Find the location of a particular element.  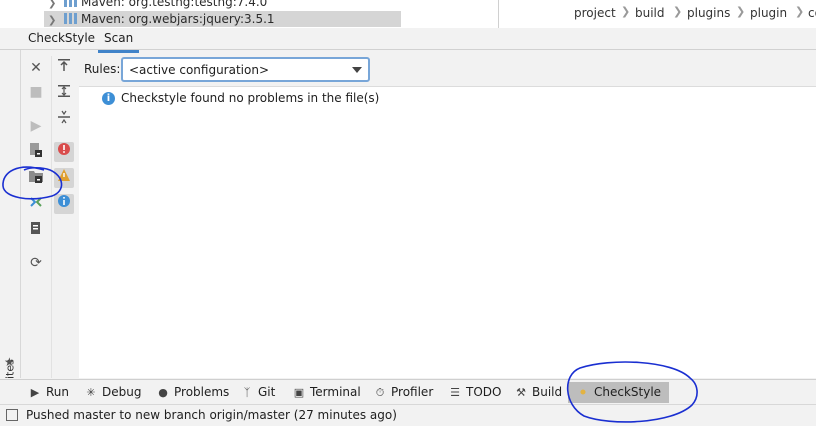

tree-row: ❯ Maven: org.testng:testng:7.4.0 is located at coordinates (157, 5).